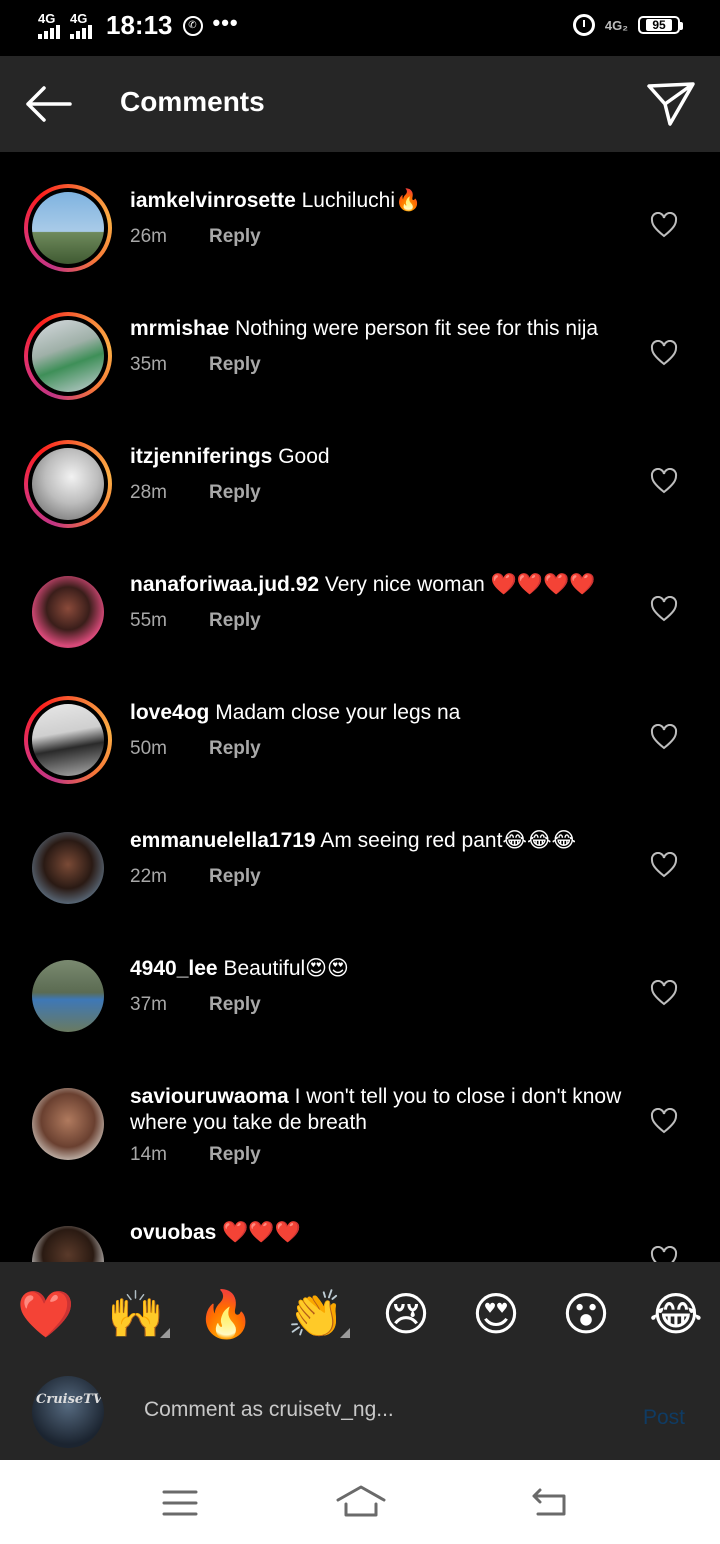  Describe the element at coordinates (148, 620) in the screenshot. I see `comment-time: 55m` at that location.